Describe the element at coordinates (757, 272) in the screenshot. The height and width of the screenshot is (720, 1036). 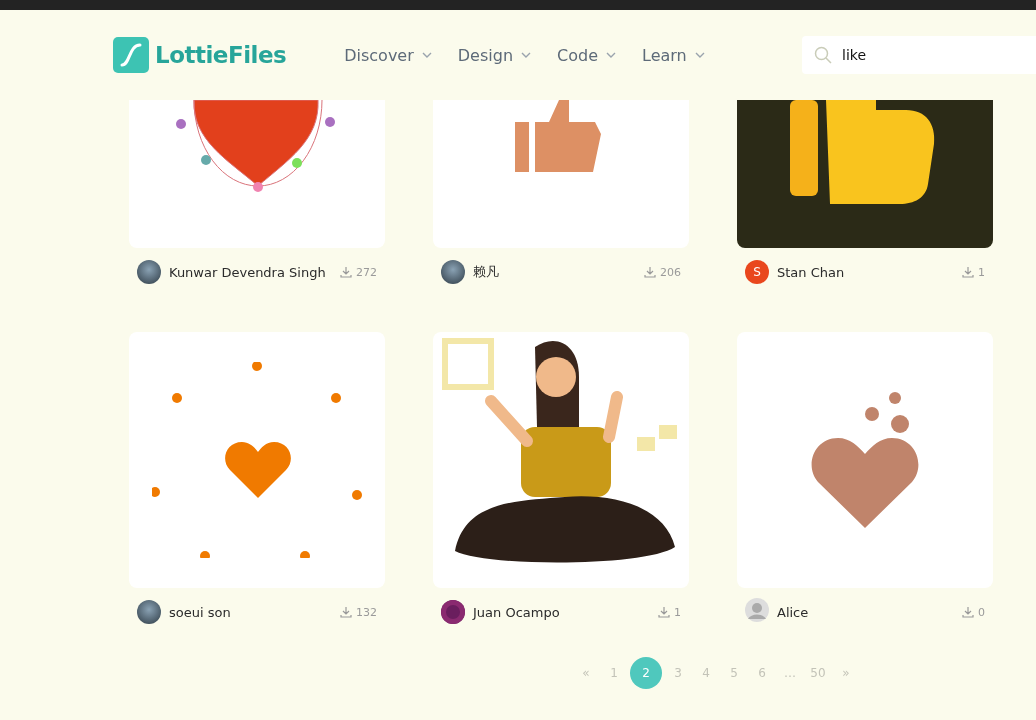
I see `avatar: S` at that location.